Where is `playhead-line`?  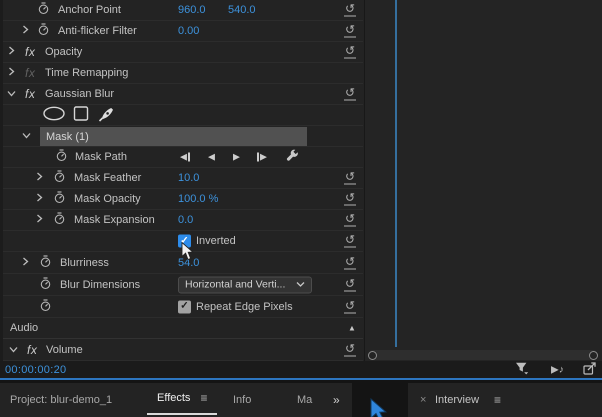 playhead-line is located at coordinates (396, 173).